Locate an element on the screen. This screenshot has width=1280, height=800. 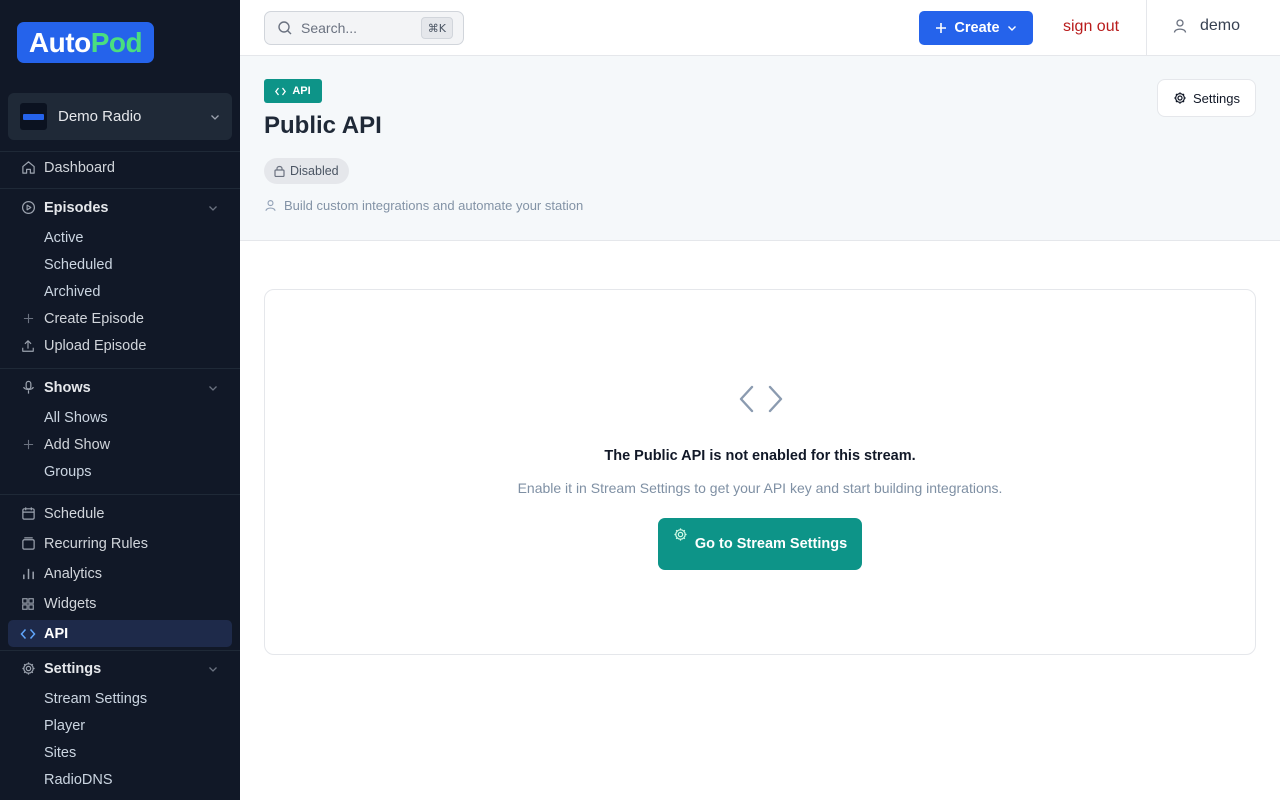
sidebar-item-all-shows: All Shows is located at coordinates (120, 417).